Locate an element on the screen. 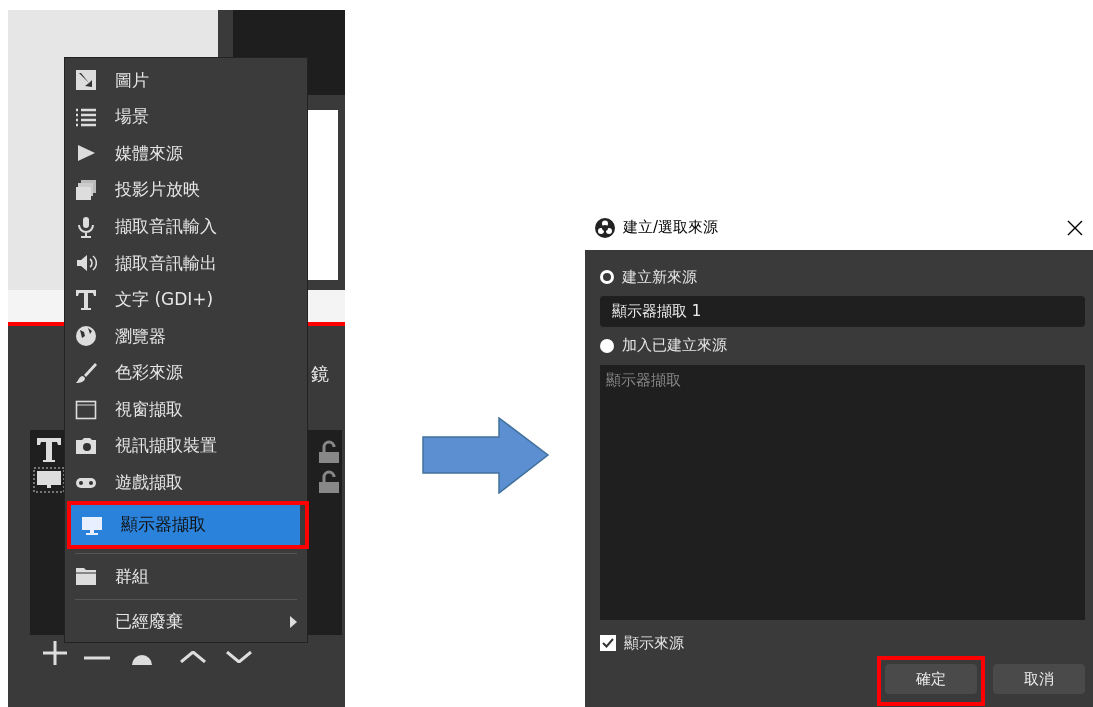  menu-item: 擷取音訊輸入 is located at coordinates (186, 226).